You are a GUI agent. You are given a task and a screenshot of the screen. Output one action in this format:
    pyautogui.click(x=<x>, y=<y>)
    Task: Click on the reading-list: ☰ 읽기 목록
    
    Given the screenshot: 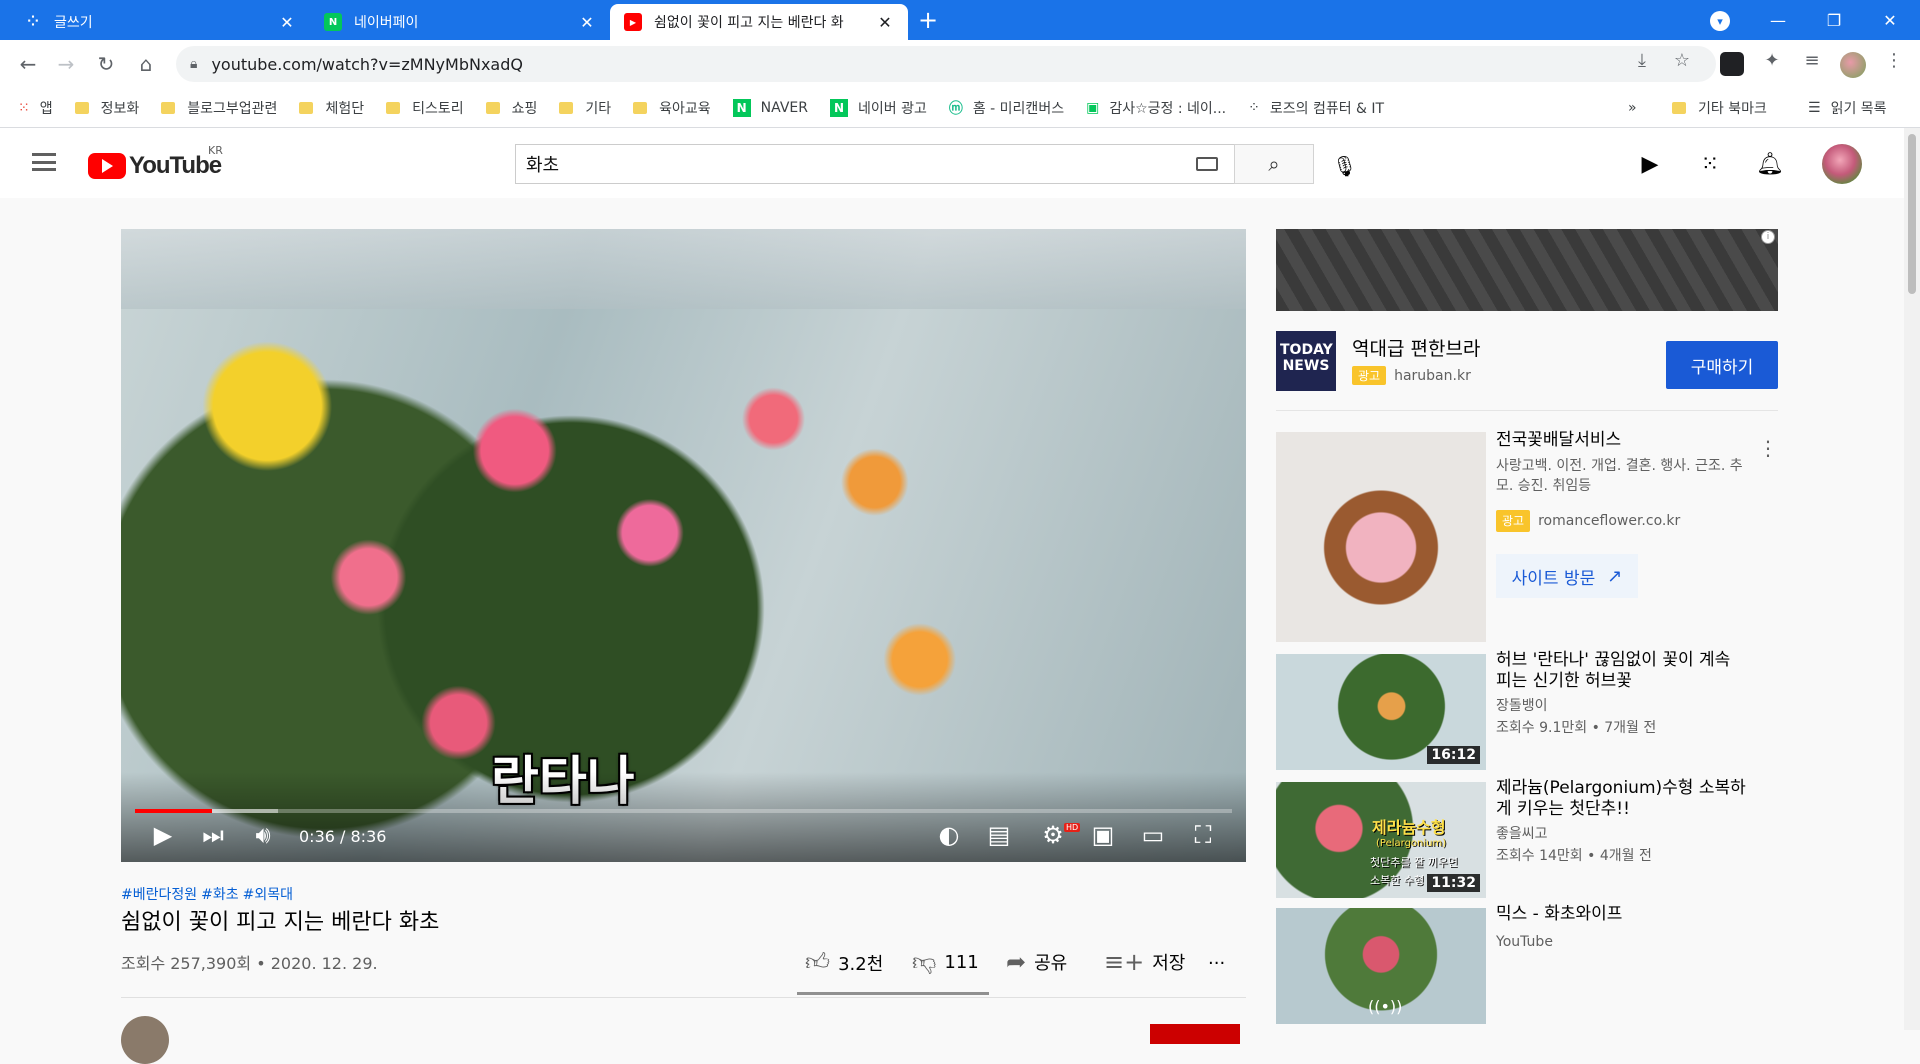 What is the action you would take?
    pyautogui.click(x=1847, y=108)
    